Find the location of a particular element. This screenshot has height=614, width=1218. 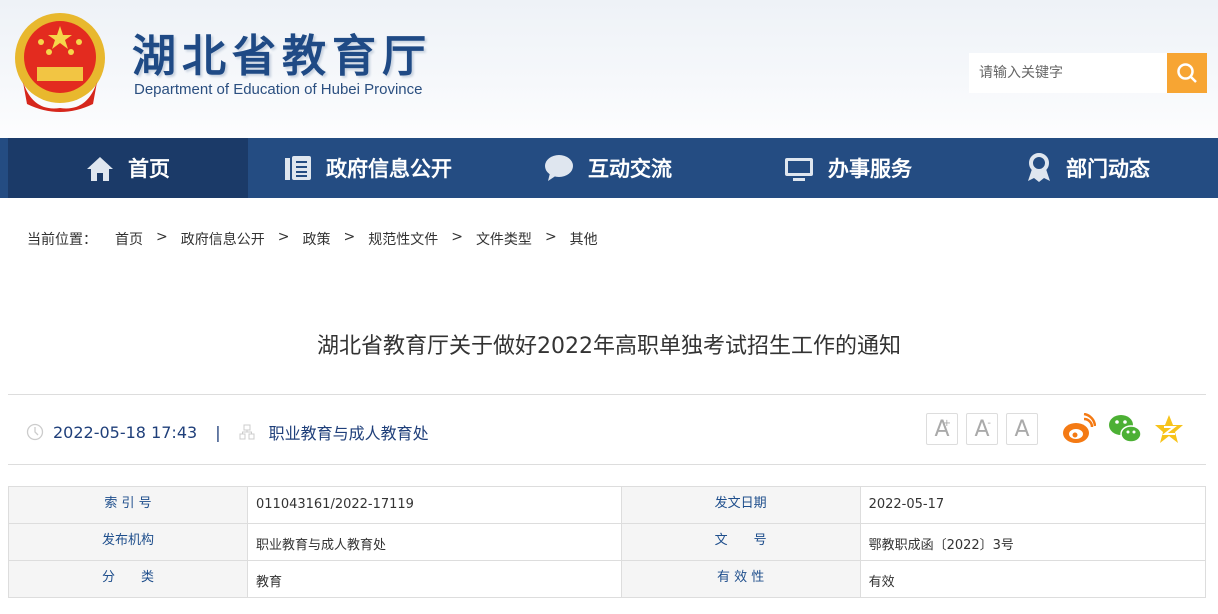

font-increase-button: A + is located at coordinates (942, 429).